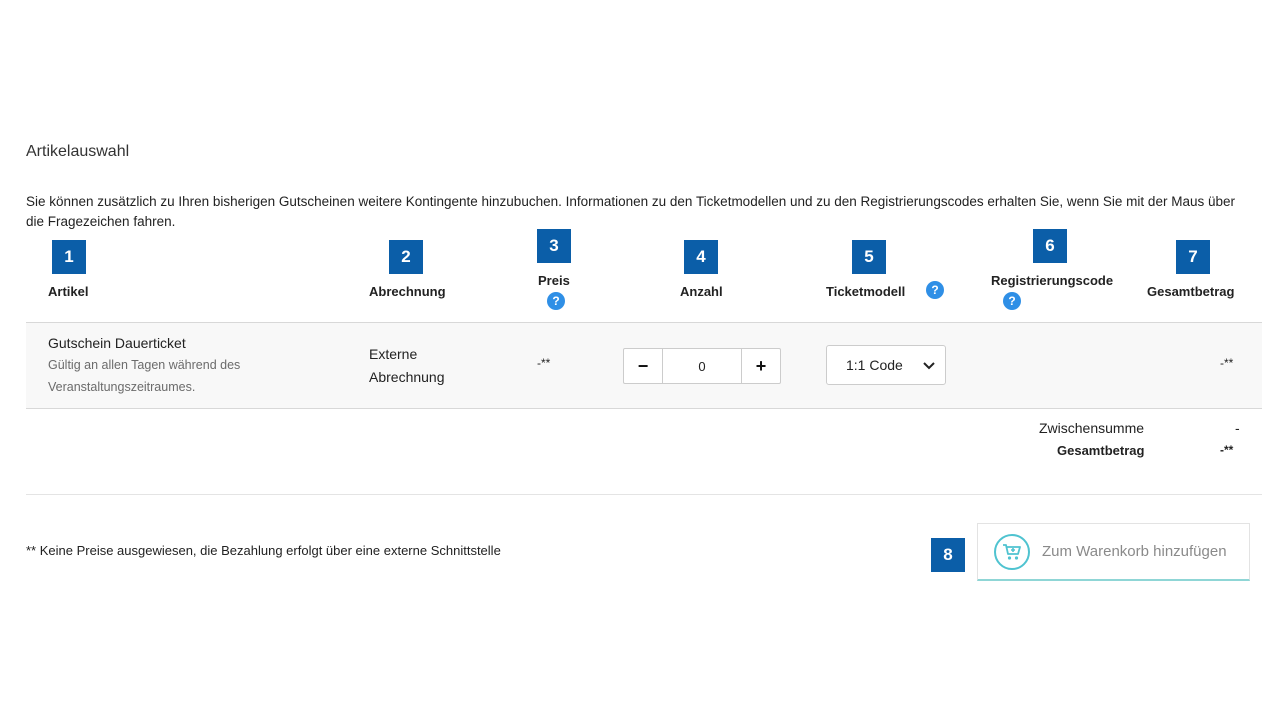 The image size is (1280, 720). What do you see at coordinates (1092, 428) in the screenshot?
I see `subtotal-label: Zwischensumme` at bounding box center [1092, 428].